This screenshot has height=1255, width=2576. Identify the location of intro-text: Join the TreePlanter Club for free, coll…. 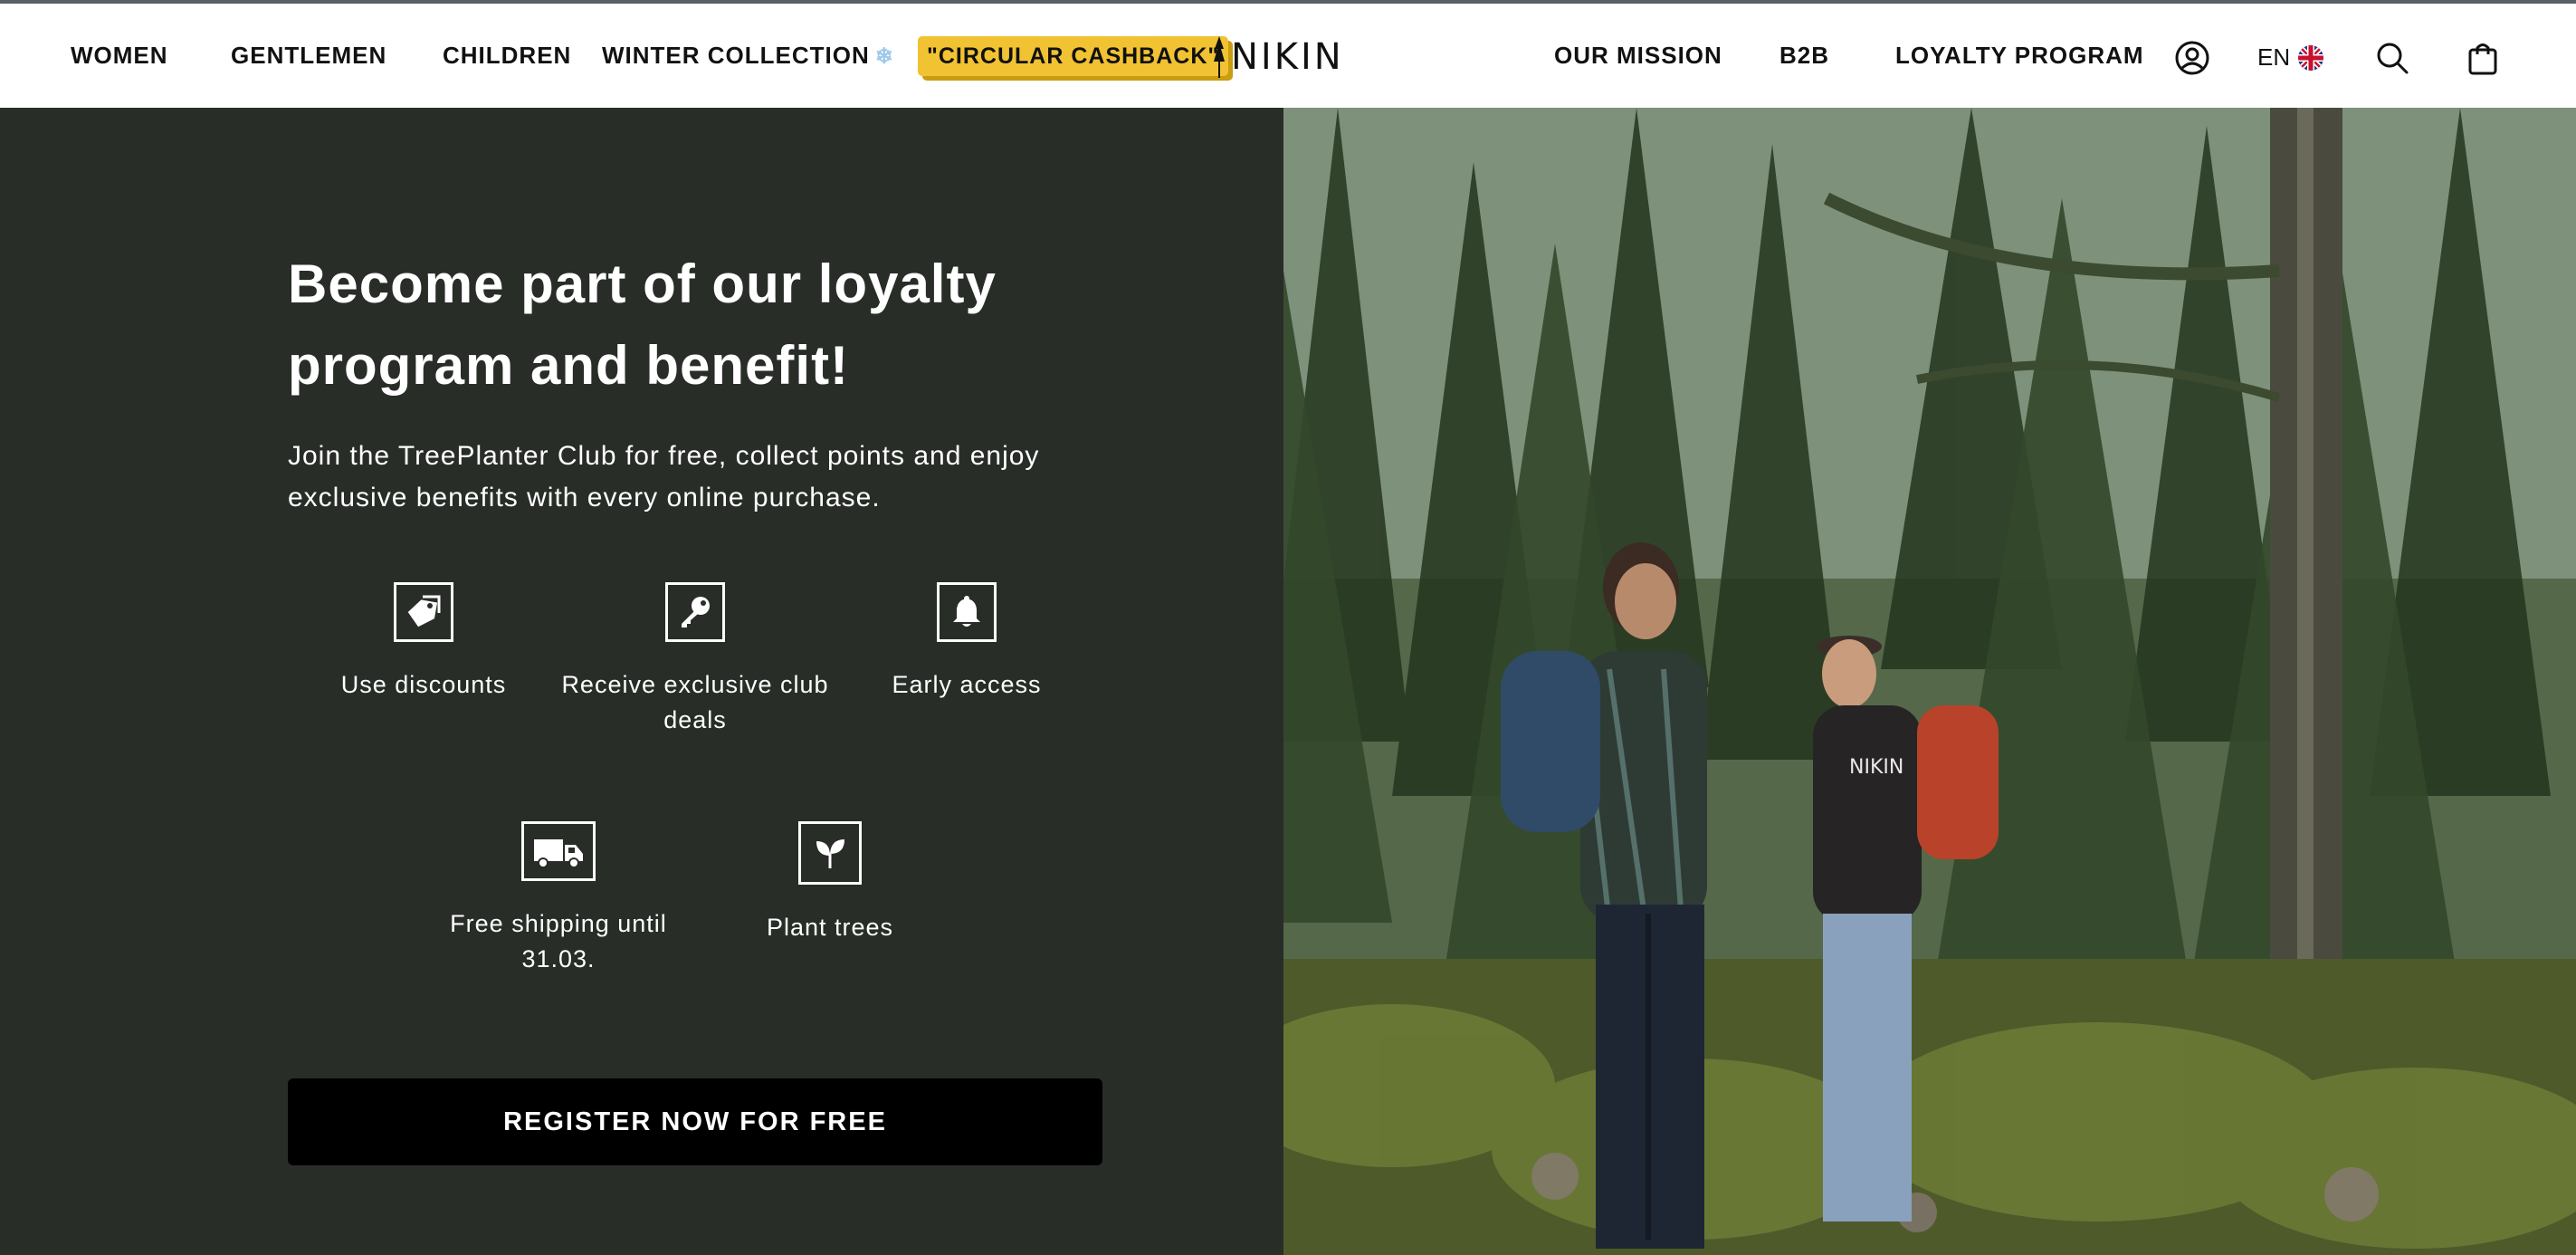
(664, 477).